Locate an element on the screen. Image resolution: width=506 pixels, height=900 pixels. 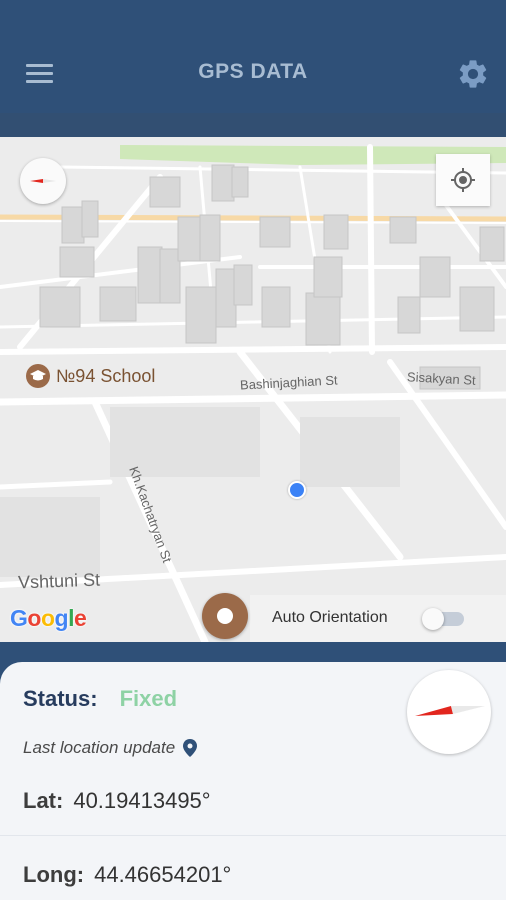
latitude-label: Lat: is located at coordinates (43, 800).